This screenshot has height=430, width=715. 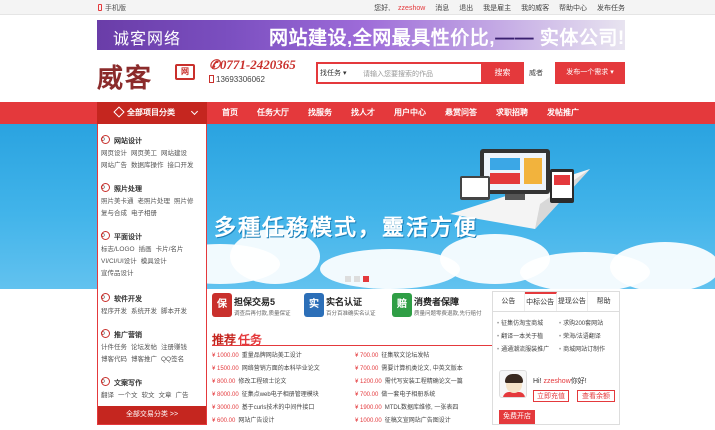 I want to click on category-software: 软件开发 程序开发 系统开发 脚本开发, so click(x=152, y=305).